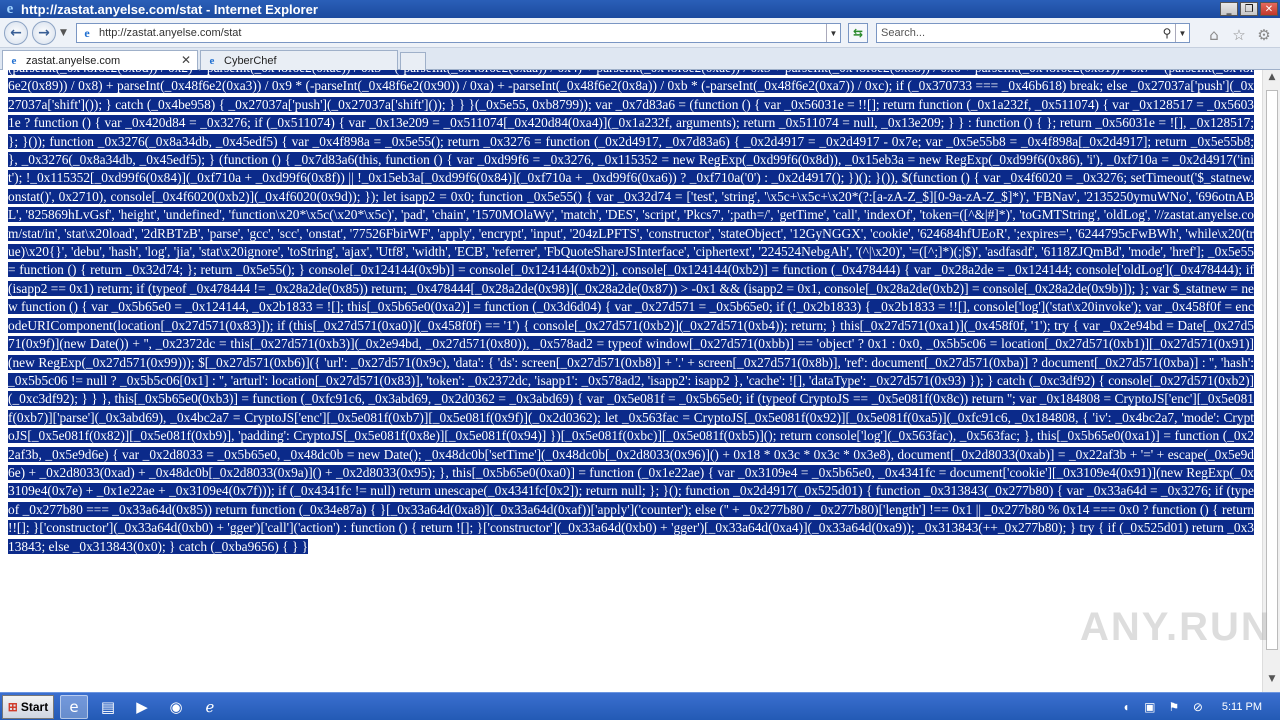 This screenshot has height=721, width=1280. I want to click on refresh-icon: ⇆, so click(858, 33).